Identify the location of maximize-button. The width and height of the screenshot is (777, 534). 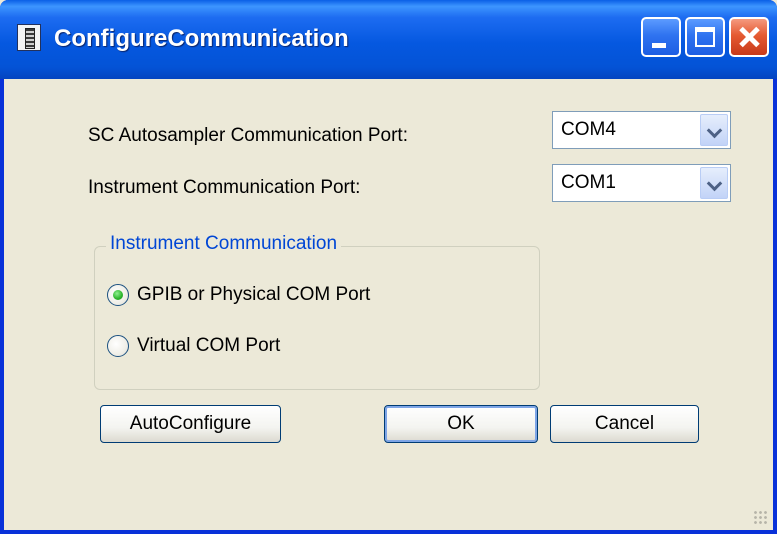
(705, 37).